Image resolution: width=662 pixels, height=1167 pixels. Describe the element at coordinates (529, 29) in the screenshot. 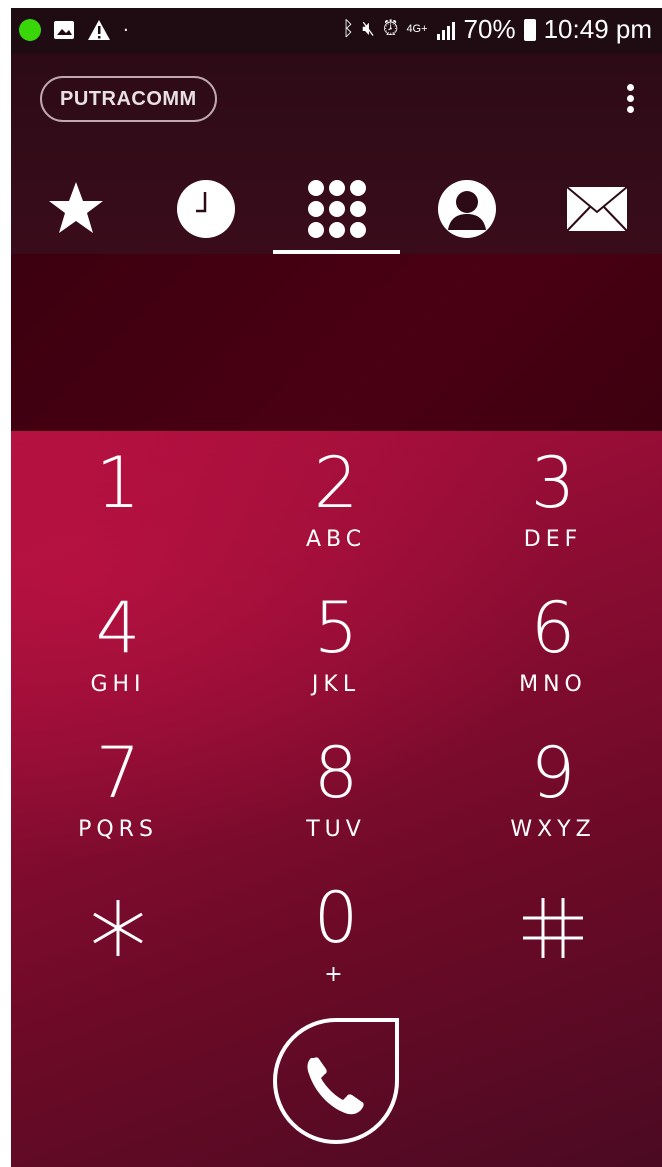

I see `battery-icon` at that location.